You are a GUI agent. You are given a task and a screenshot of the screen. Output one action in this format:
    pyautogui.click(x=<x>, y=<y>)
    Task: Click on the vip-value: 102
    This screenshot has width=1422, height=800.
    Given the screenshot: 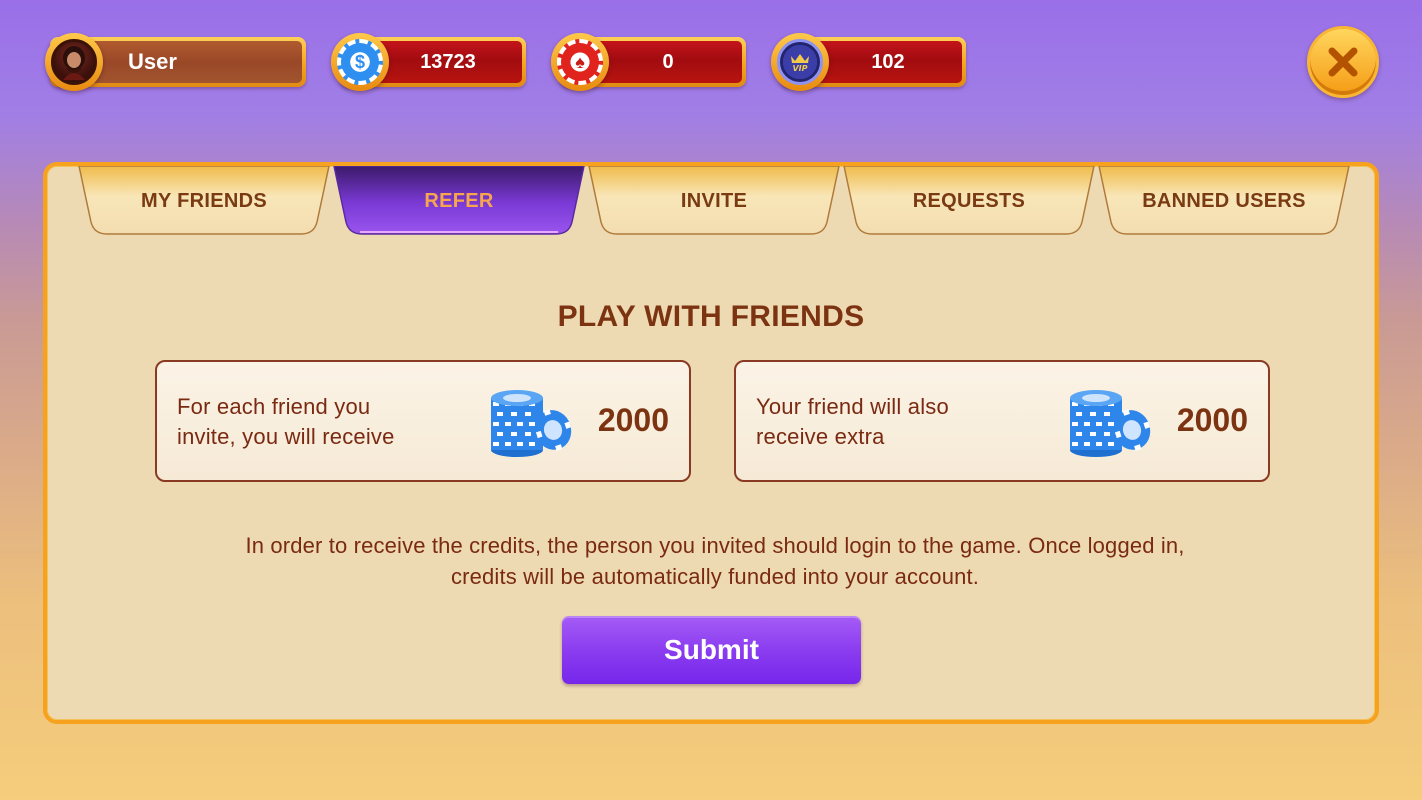 What is the action you would take?
    pyautogui.click(x=888, y=61)
    